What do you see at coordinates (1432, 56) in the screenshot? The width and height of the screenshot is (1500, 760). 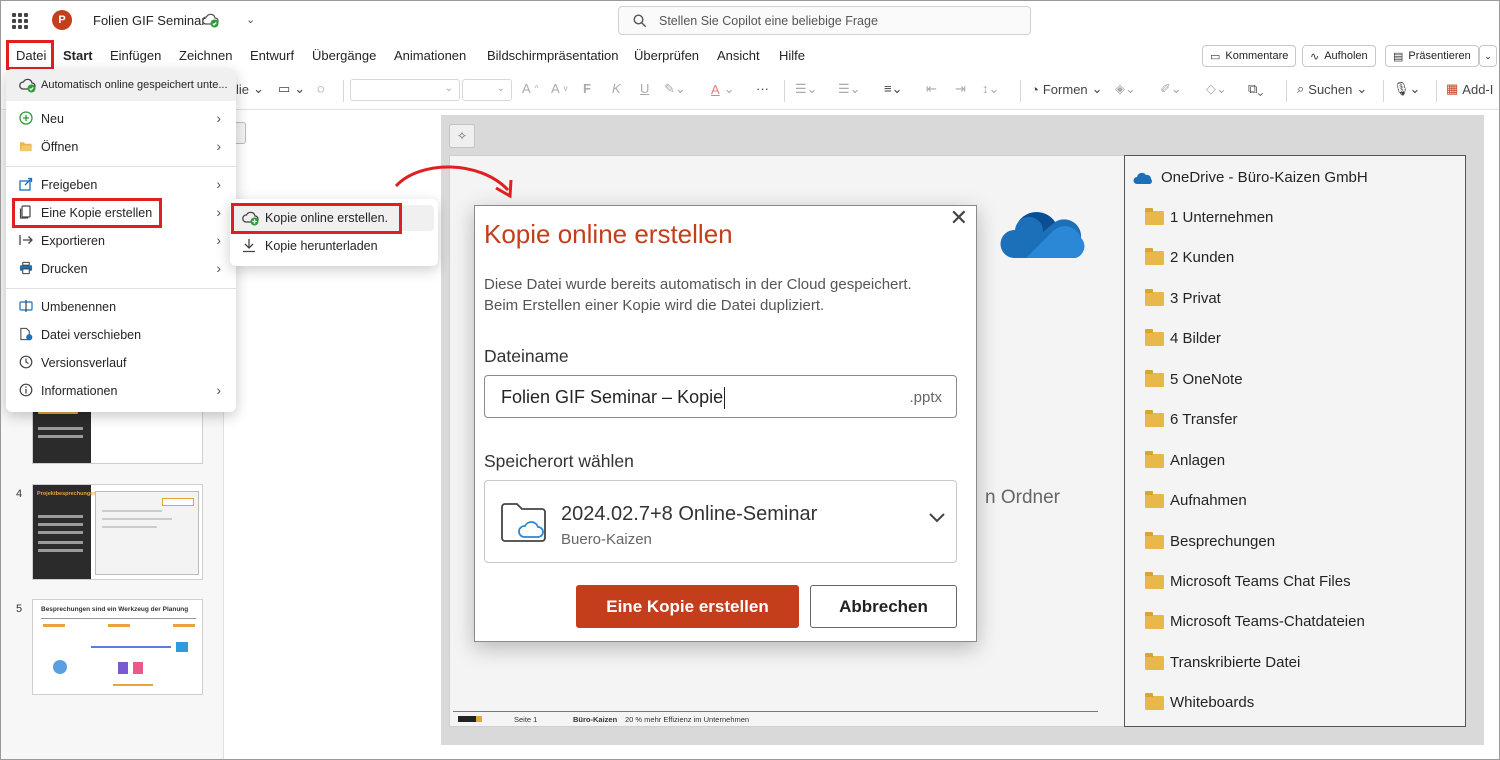 I see `present-button: ▤ Präsentieren` at bounding box center [1432, 56].